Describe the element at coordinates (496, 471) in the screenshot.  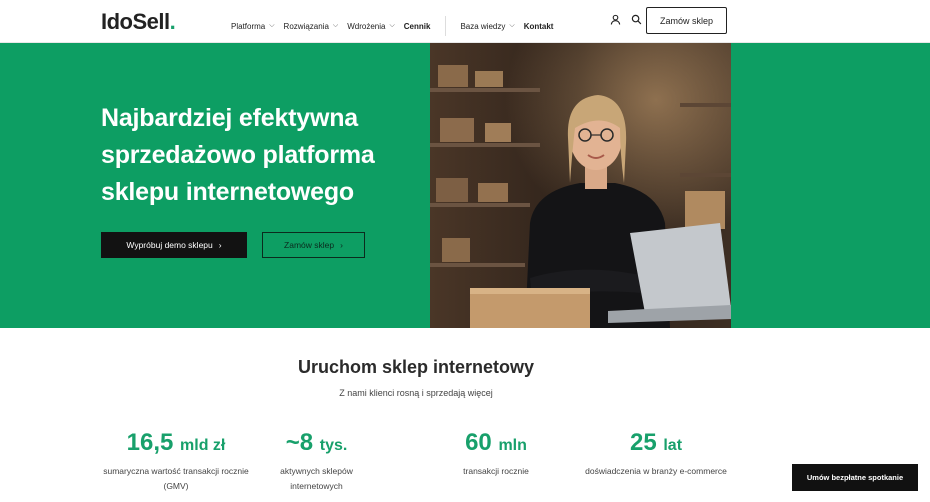
I see `stat-label: transakcji rocznie` at that location.